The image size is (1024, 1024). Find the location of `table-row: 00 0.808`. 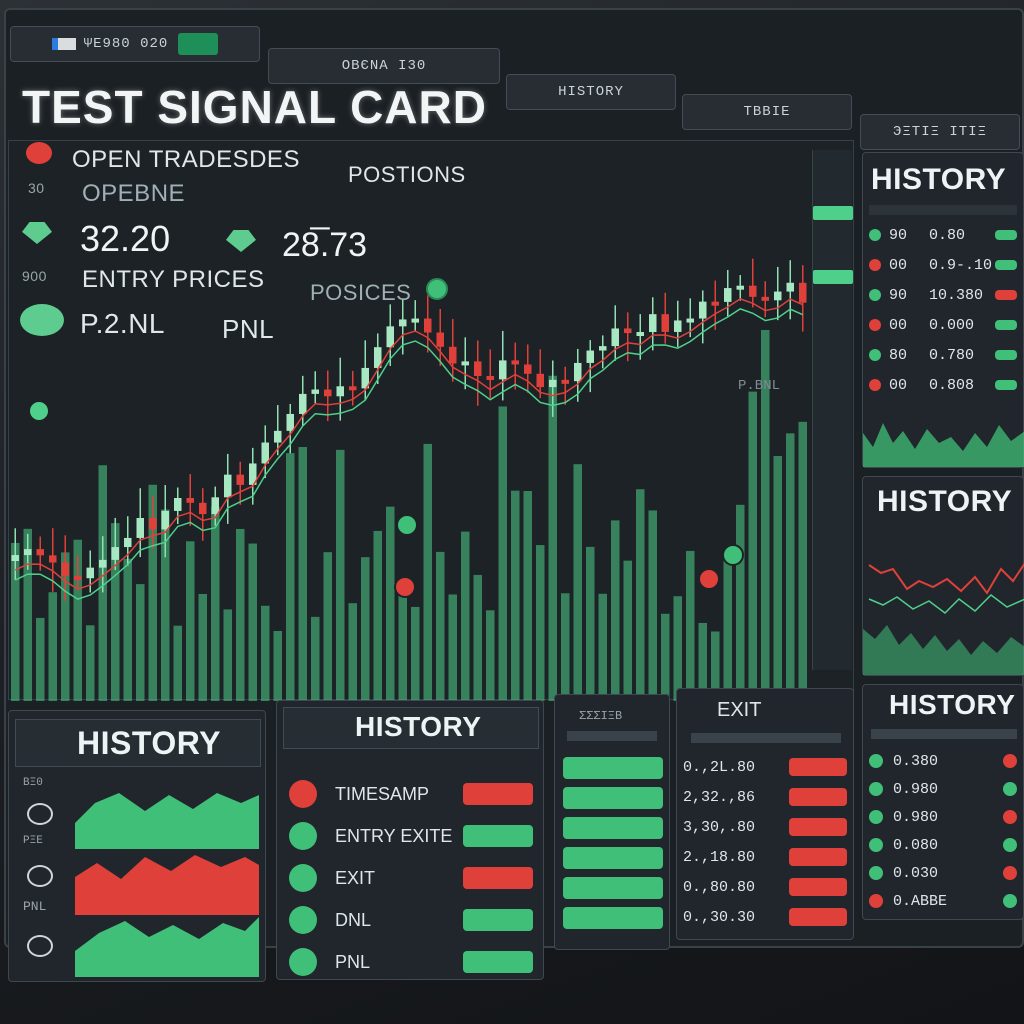

table-row: 00 0.808 is located at coordinates (943, 385).